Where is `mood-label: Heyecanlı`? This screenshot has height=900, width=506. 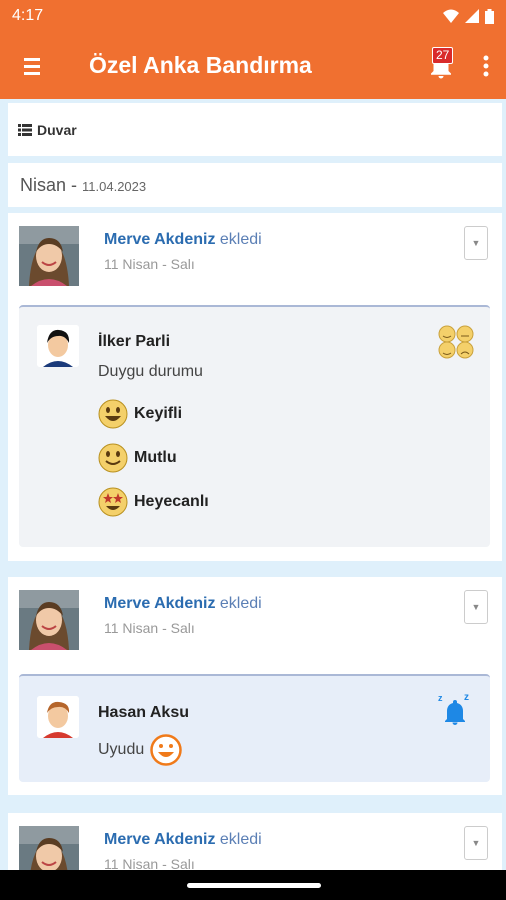
mood-label: Heyecanlı is located at coordinates (171, 501).